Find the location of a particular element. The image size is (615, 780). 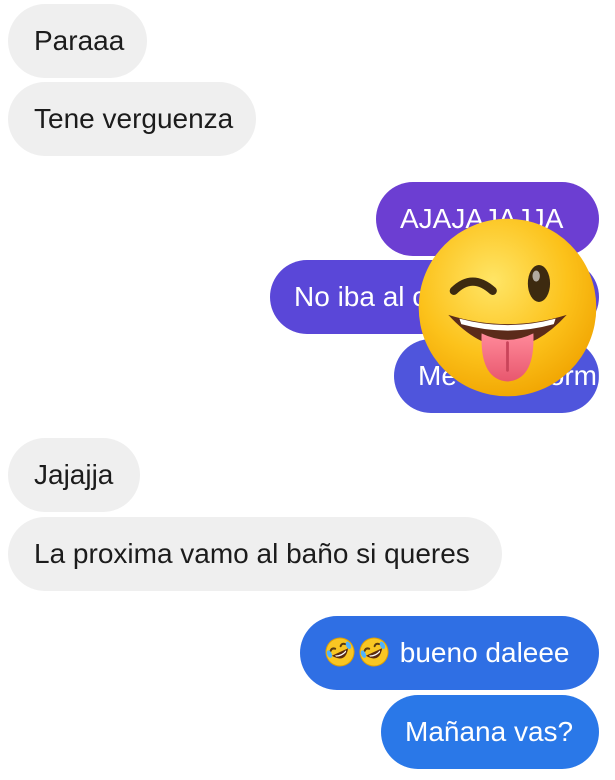

incoming-message-bubble: Paraaa is located at coordinates (77, 41).